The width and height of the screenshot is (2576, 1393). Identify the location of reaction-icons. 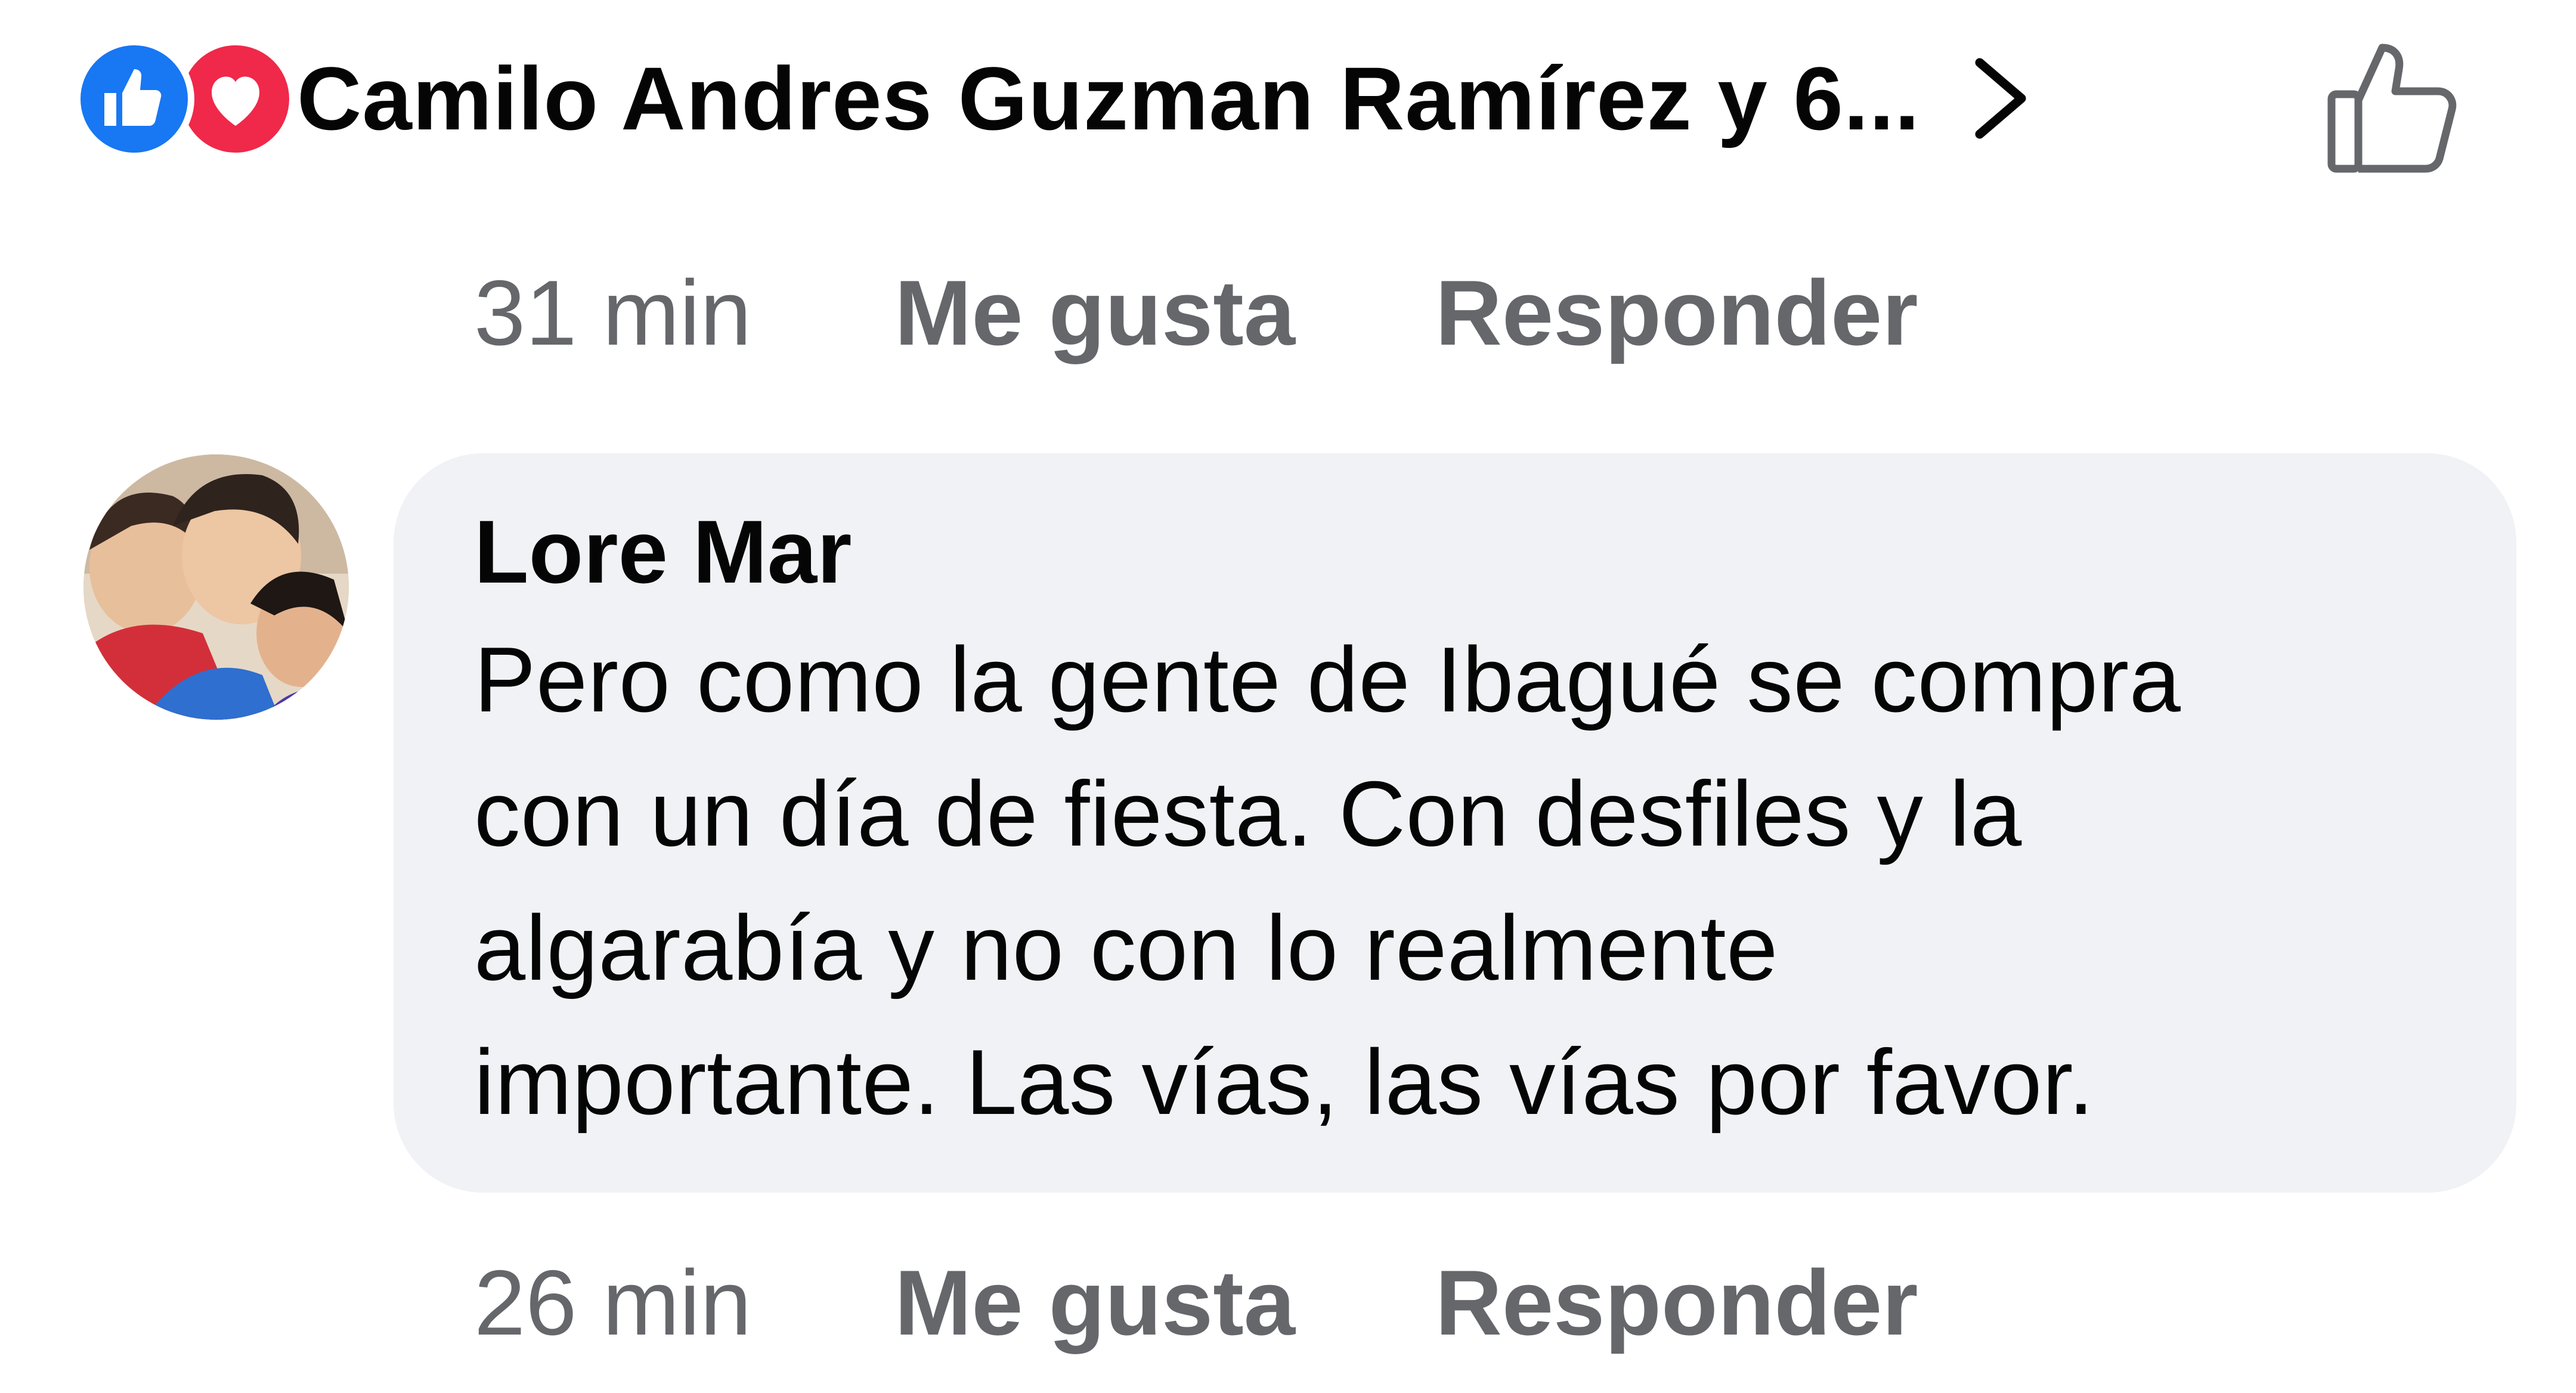
(185, 99).